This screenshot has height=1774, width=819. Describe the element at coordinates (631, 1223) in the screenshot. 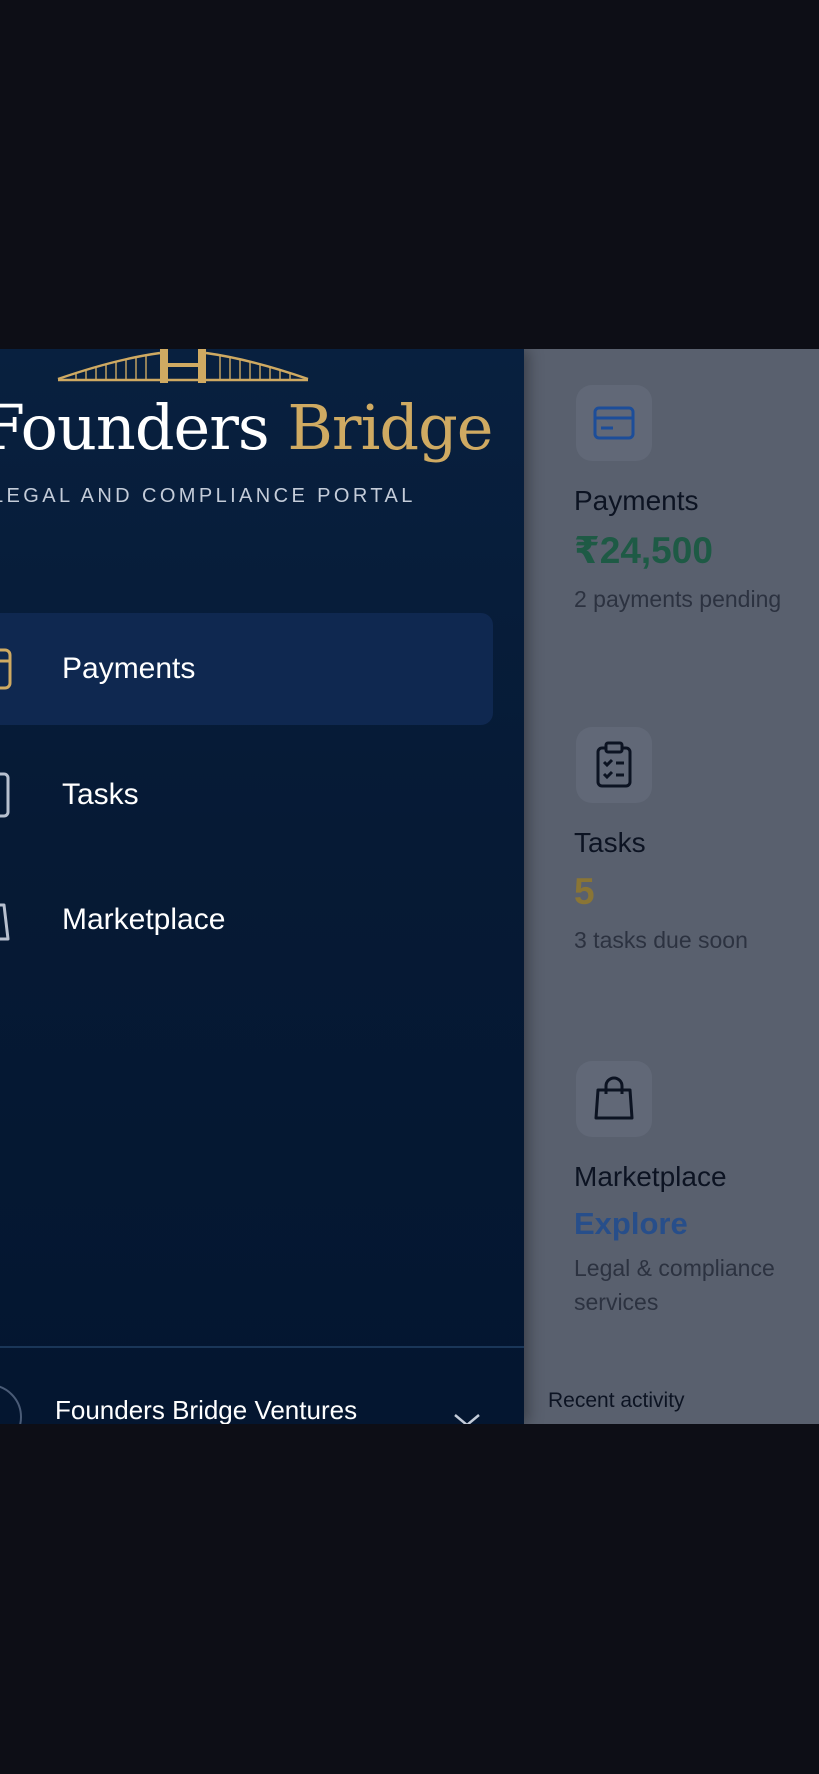

I see `card-value: Explore` at that location.